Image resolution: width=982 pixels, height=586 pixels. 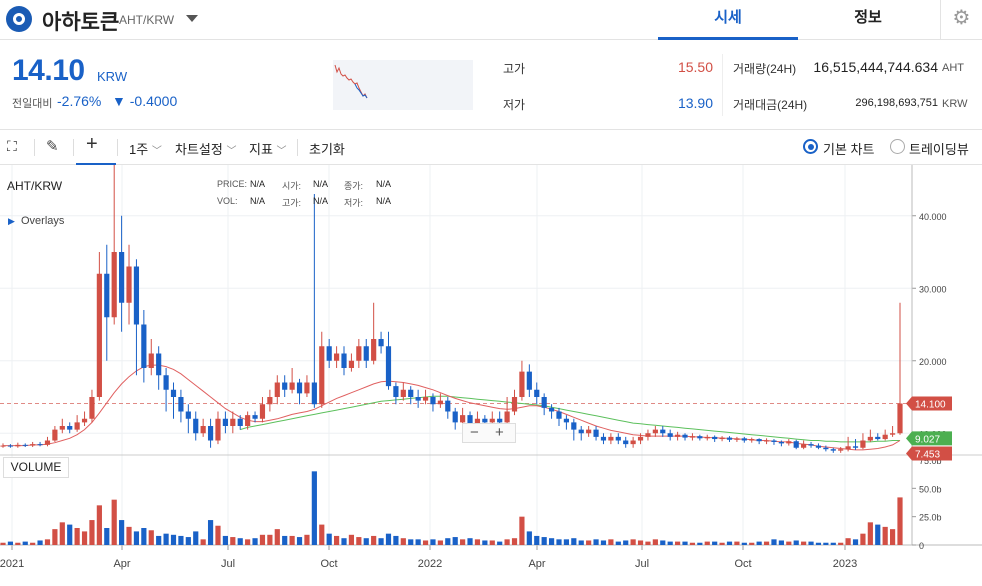 I want to click on basic-chart-radio, so click(x=810, y=146).